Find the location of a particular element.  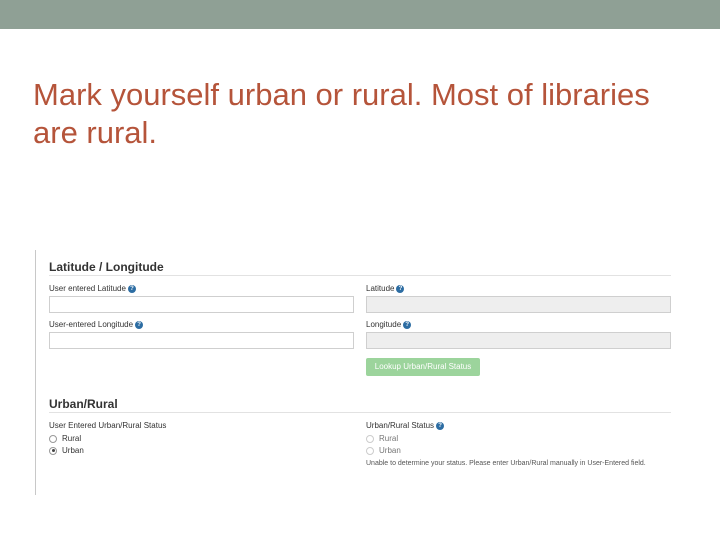

urbanrural-section-title: Urban/Rural is located at coordinates (83, 404).